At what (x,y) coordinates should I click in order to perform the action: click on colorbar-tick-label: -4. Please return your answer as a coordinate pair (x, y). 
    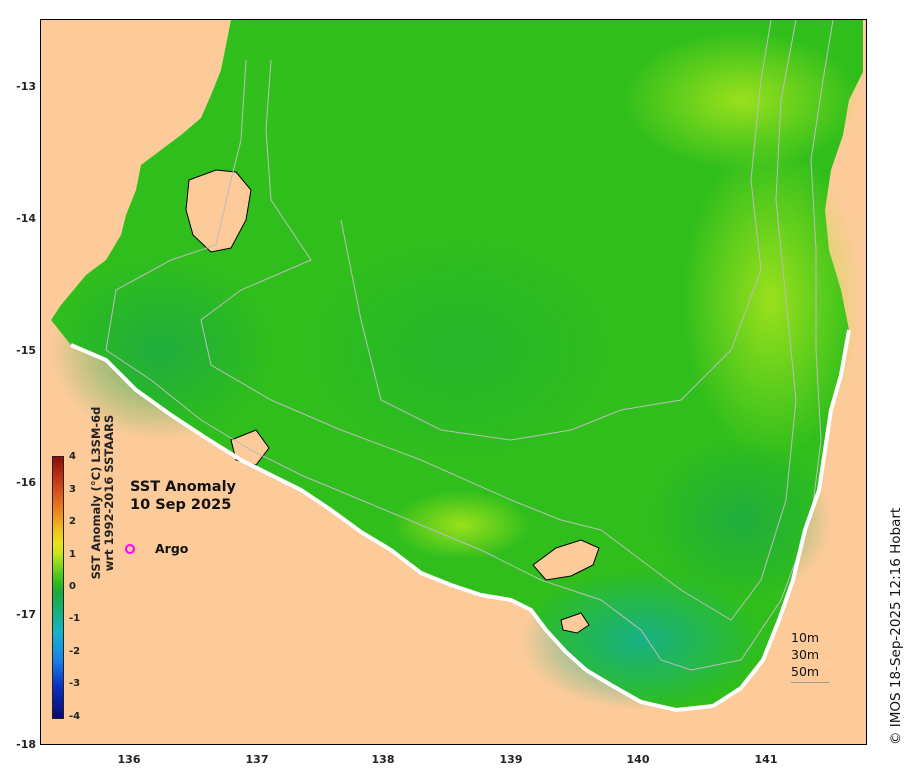
    Looking at the image, I should click on (75, 716).